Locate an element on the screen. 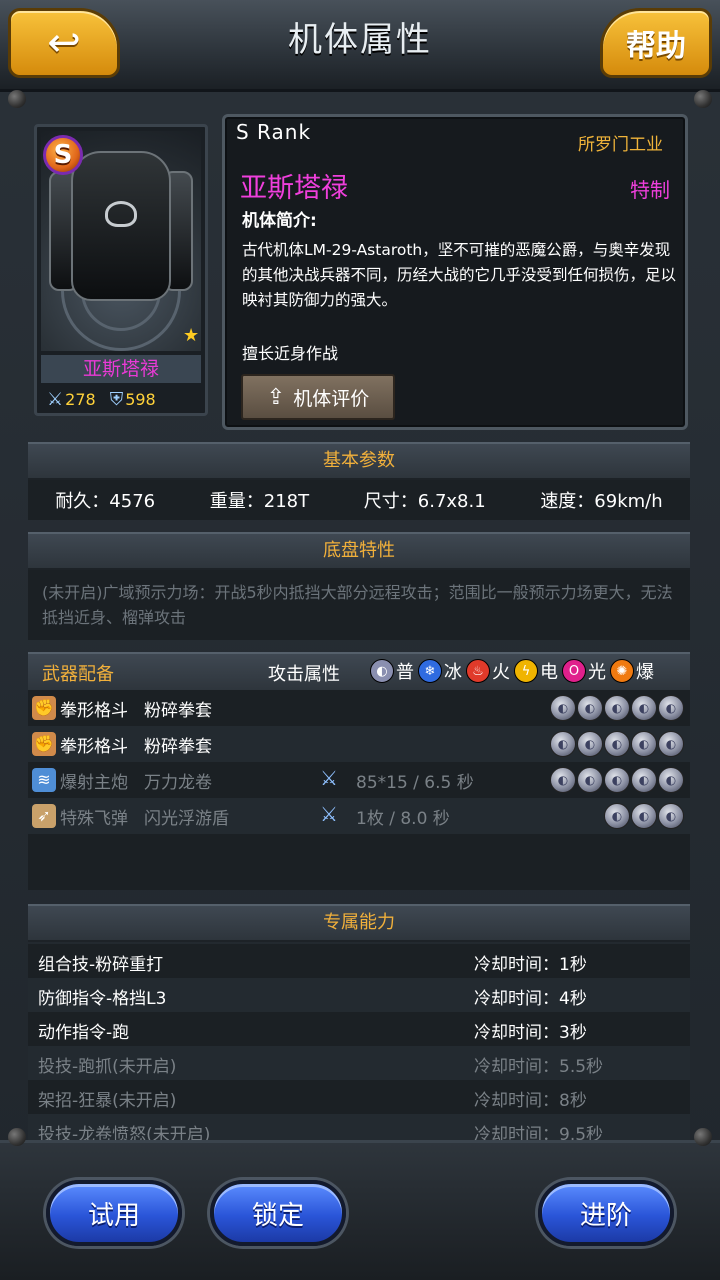 This screenshot has width=720, height=1280. attribute-slots: ◐ ◐ ◐ is located at coordinates (643, 816).